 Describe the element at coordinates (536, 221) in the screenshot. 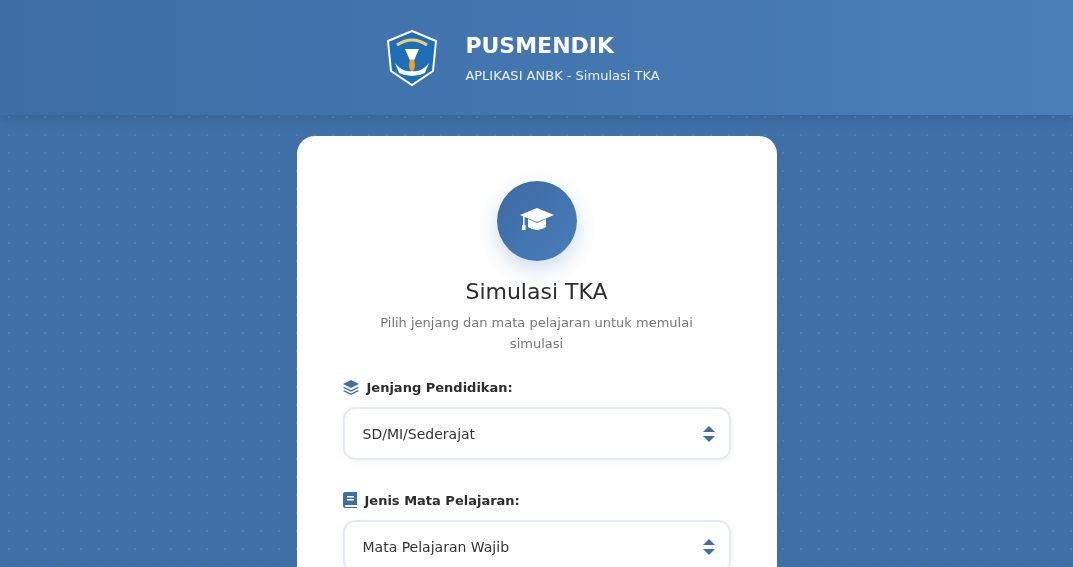

I see `graduation-cap-icon` at that location.